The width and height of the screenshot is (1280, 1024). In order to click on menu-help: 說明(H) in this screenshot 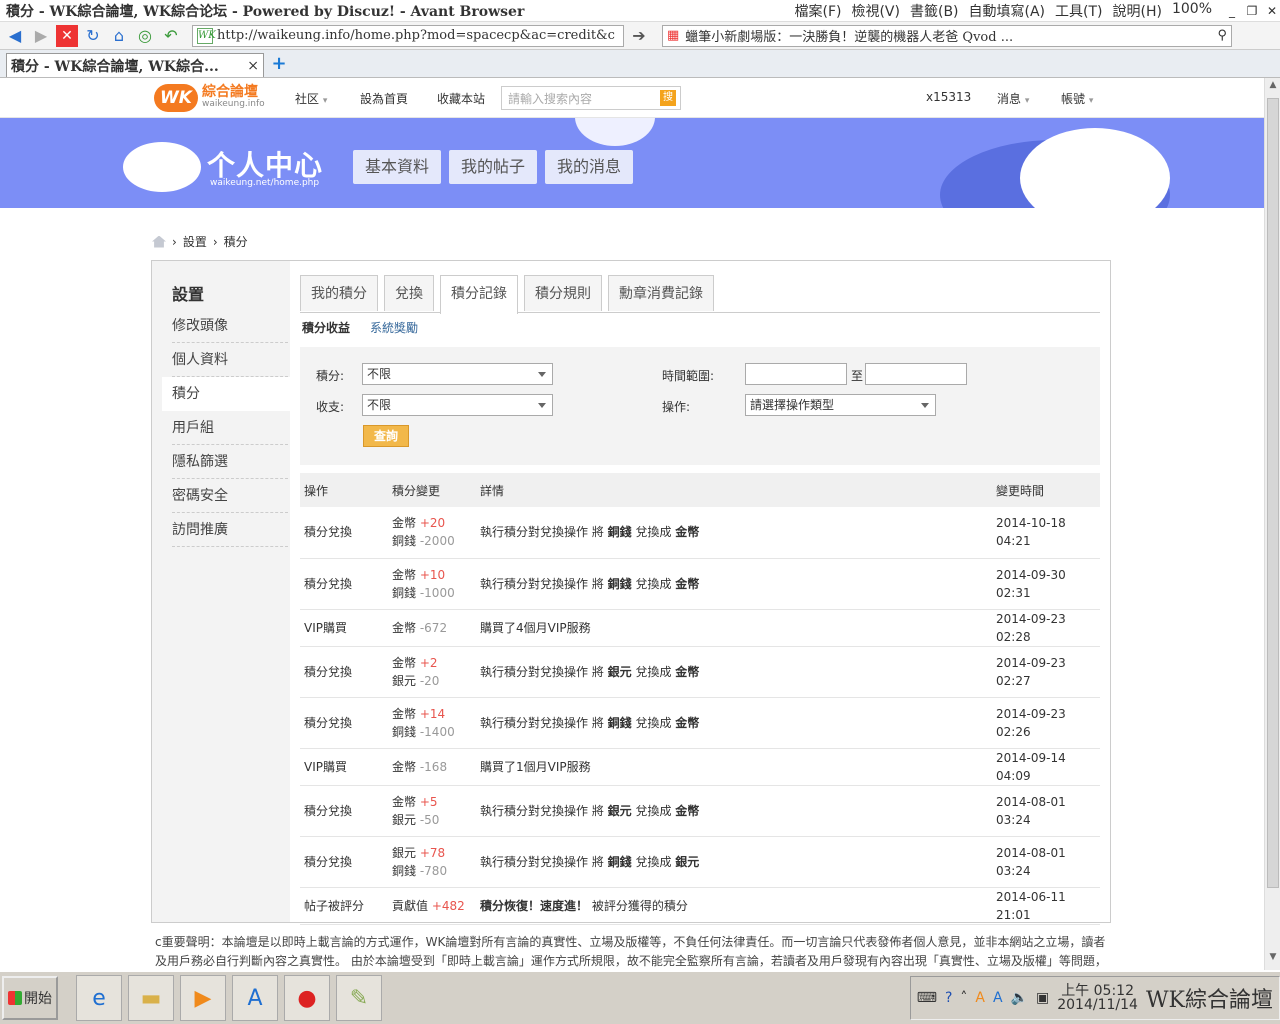, I will do `click(1137, 11)`.